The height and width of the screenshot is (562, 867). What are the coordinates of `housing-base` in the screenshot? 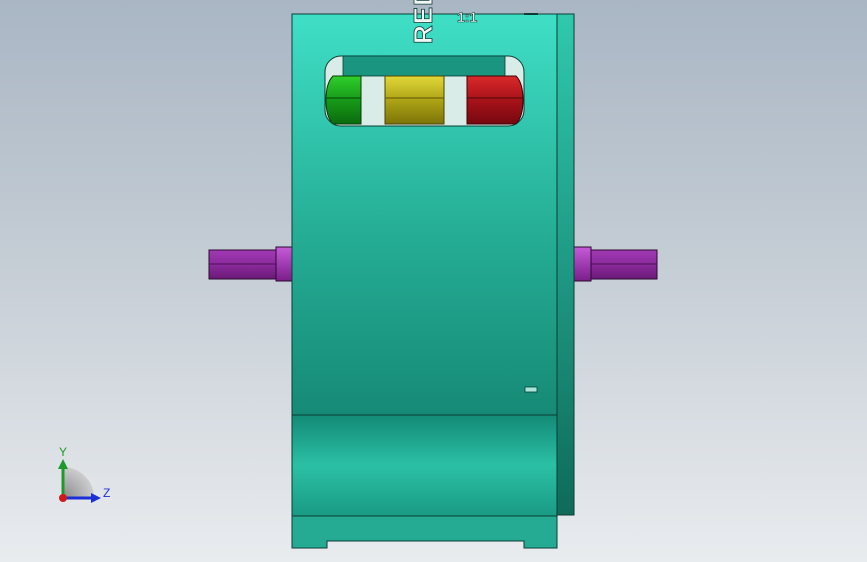 It's located at (424, 481).